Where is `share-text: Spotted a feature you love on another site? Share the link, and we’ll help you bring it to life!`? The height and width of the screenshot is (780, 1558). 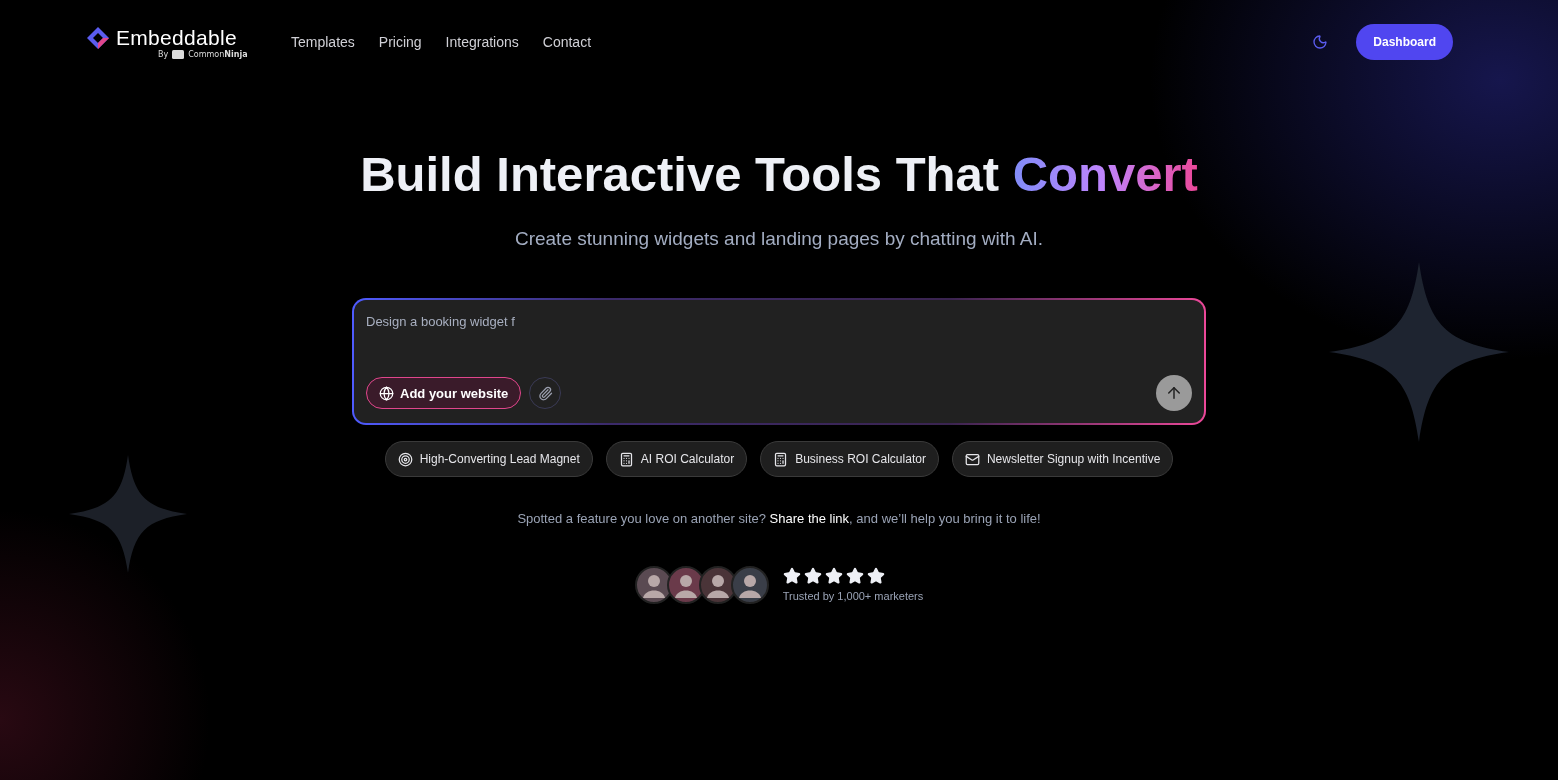 share-text: Spotted a feature you love on another site? Share the link, and we’ll help you bring it to life! is located at coordinates (779, 518).